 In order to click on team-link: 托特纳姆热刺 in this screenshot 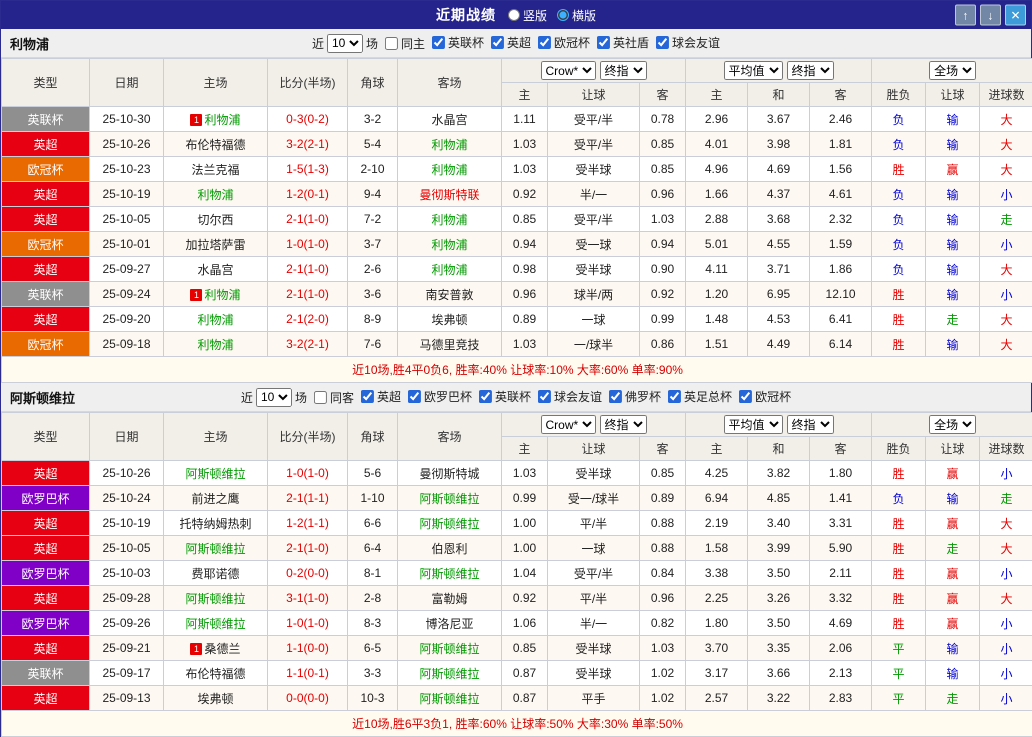, I will do `click(215, 524)`.